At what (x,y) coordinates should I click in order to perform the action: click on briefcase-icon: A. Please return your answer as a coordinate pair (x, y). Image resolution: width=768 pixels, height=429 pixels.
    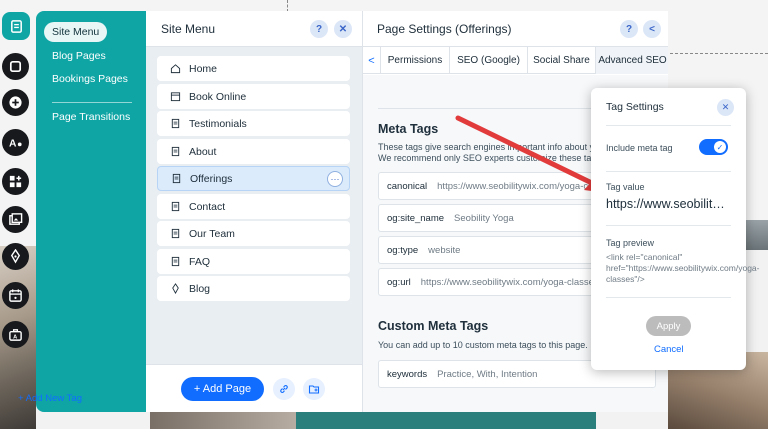
    Looking at the image, I should click on (15, 334).